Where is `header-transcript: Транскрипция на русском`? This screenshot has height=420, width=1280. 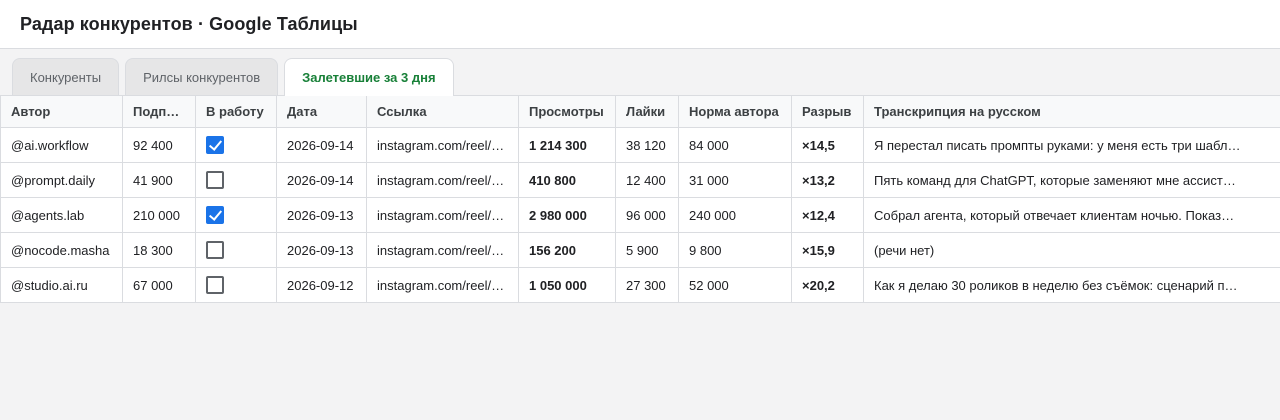 header-transcript: Транскрипция на русском is located at coordinates (1071, 111).